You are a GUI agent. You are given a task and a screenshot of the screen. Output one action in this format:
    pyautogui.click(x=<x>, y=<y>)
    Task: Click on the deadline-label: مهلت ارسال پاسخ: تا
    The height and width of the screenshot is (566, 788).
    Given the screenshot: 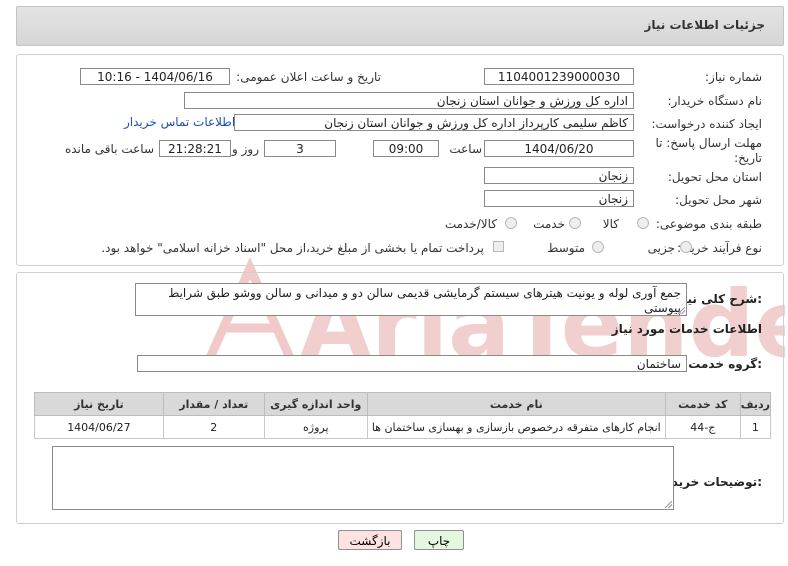 What is the action you would take?
    pyautogui.click(x=708, y=143)
    